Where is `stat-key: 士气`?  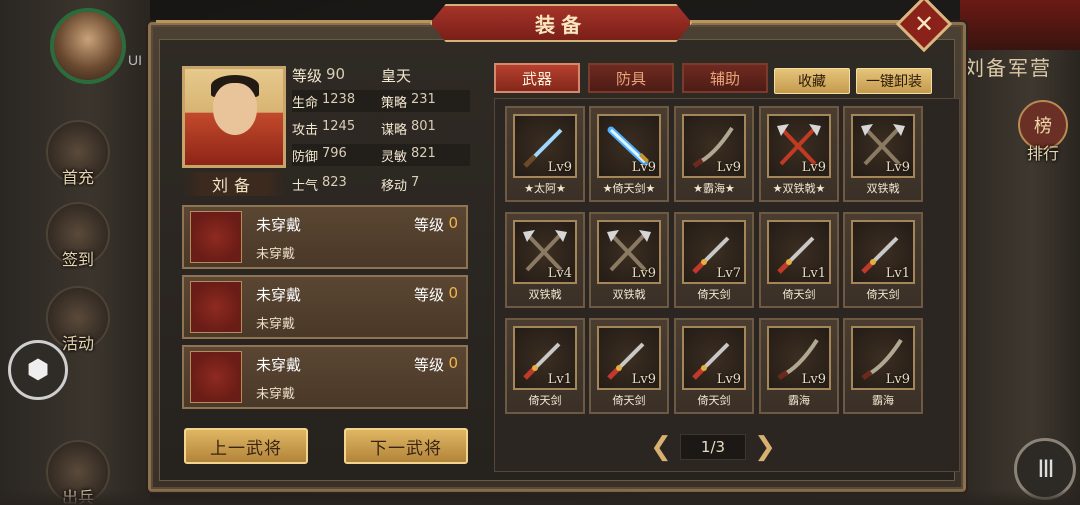
stat-key: 士气 is located at coordinates (305, 186).